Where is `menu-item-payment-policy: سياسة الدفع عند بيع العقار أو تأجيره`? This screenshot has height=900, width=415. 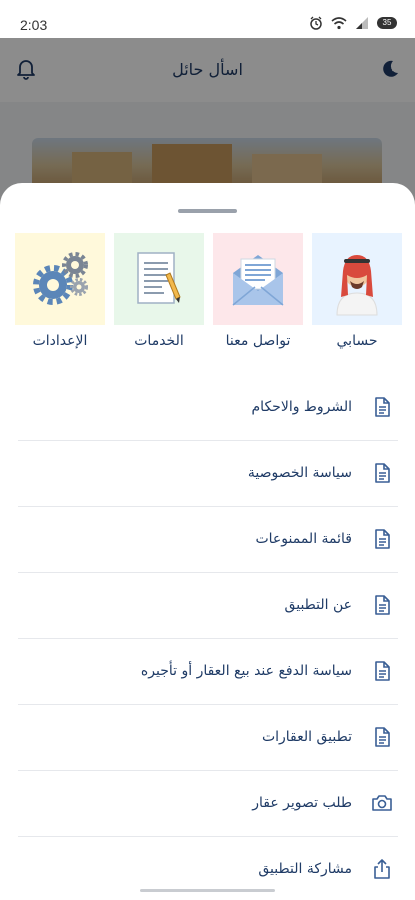 menu-item-payment-policy: سياسة الدفع عند بيع العقار أو تأجيره is located at coordinates (208, 672).